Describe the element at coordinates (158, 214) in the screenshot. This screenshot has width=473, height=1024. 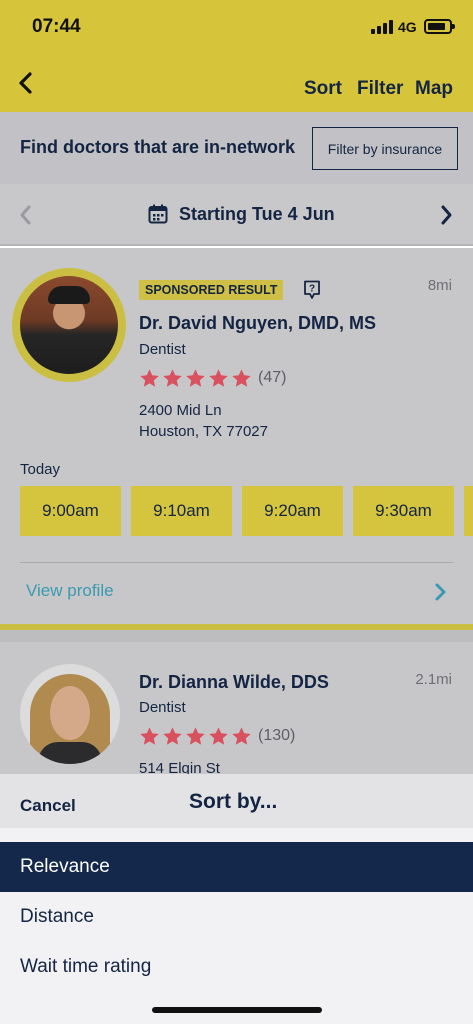
I see `calendar-icon` at that location.